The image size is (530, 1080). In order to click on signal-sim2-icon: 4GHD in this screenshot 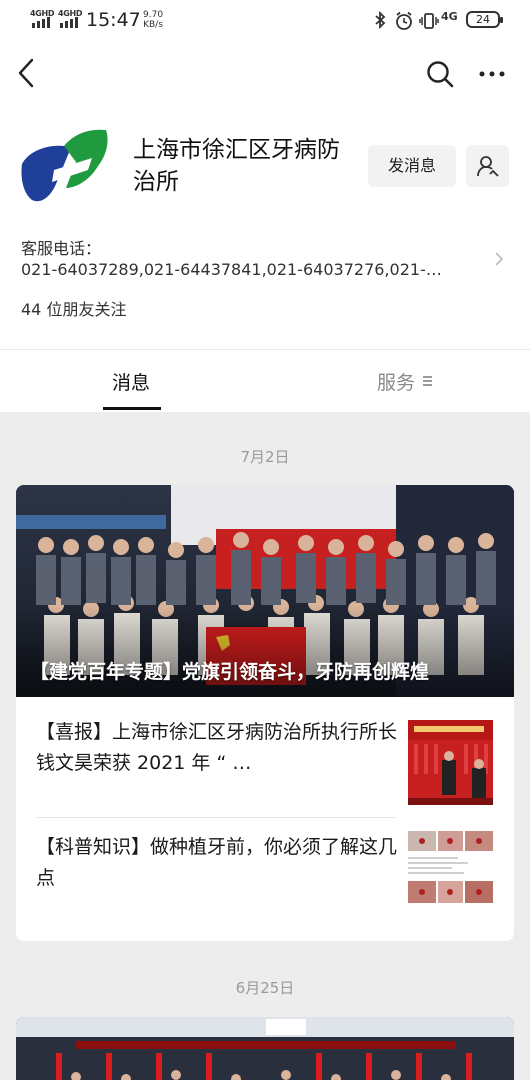, I will do `click(70, 18)`.